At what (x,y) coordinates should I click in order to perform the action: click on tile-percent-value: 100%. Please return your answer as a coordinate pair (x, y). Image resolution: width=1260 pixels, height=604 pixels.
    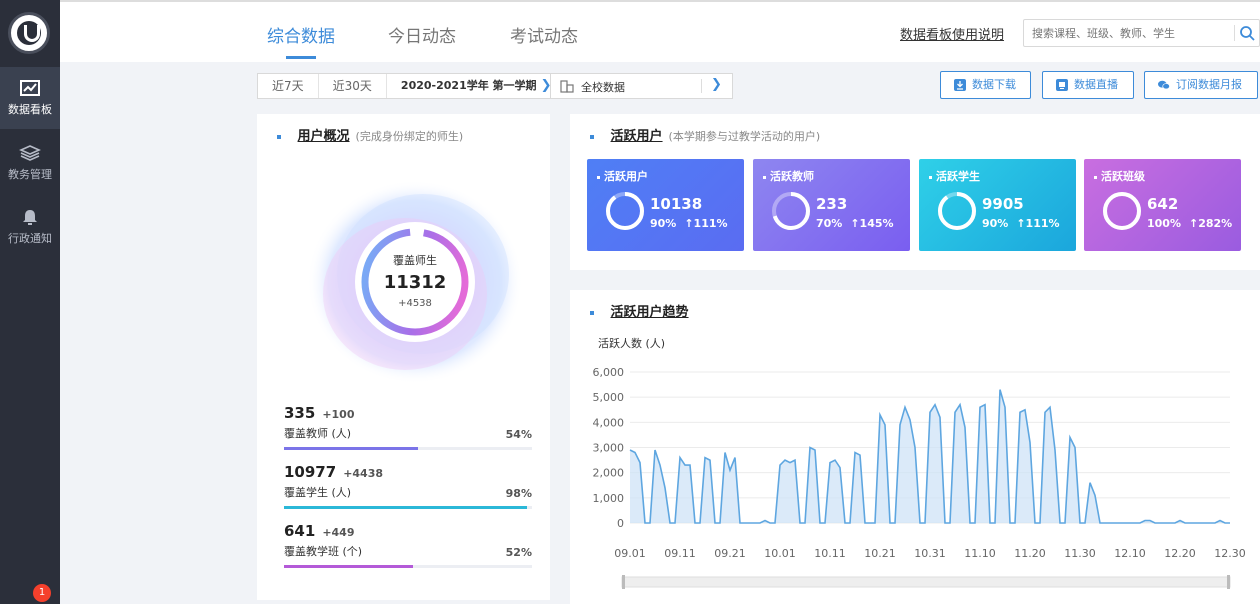
    Looking at the image, I should click on (1164, 223).